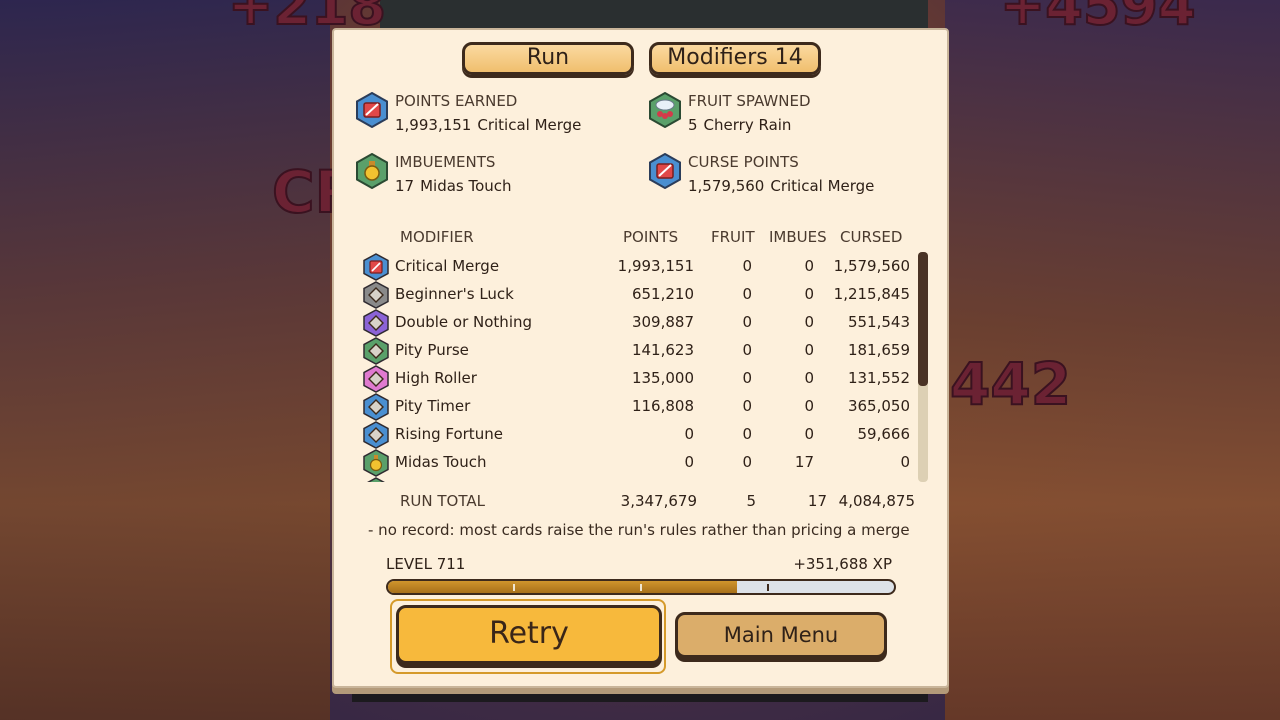  Describe the element at coordinates (638, 433) in the screenshot. I see `table-row: Rising Fortune 0 0 0 59,666` at that location.